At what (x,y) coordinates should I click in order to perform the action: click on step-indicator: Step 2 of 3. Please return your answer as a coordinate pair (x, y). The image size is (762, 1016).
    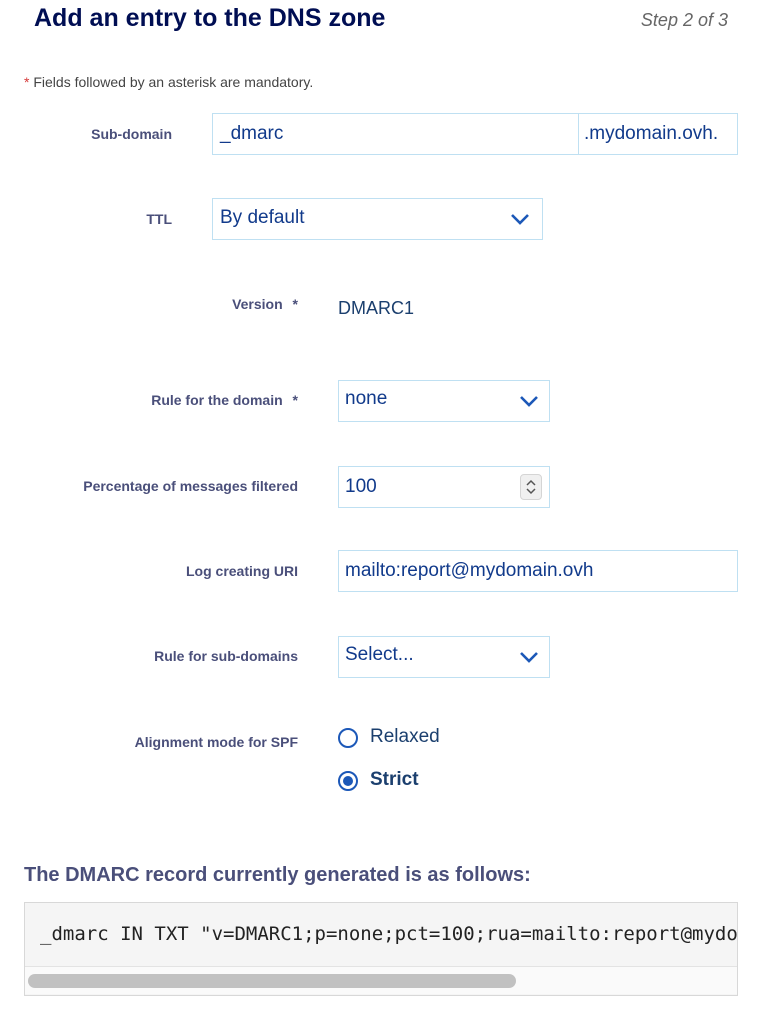
    Looking at the image, I should click on (684, 20).